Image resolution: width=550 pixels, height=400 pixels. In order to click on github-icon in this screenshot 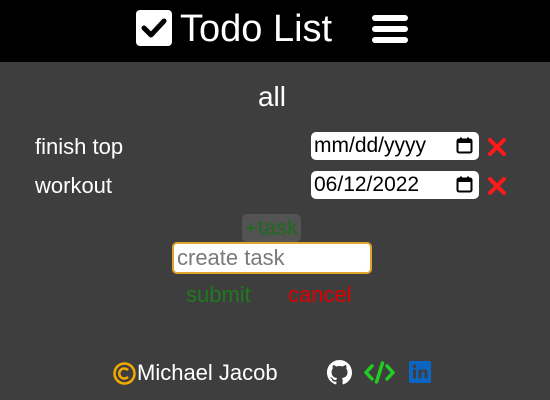, I will do `click(339, 372)`.